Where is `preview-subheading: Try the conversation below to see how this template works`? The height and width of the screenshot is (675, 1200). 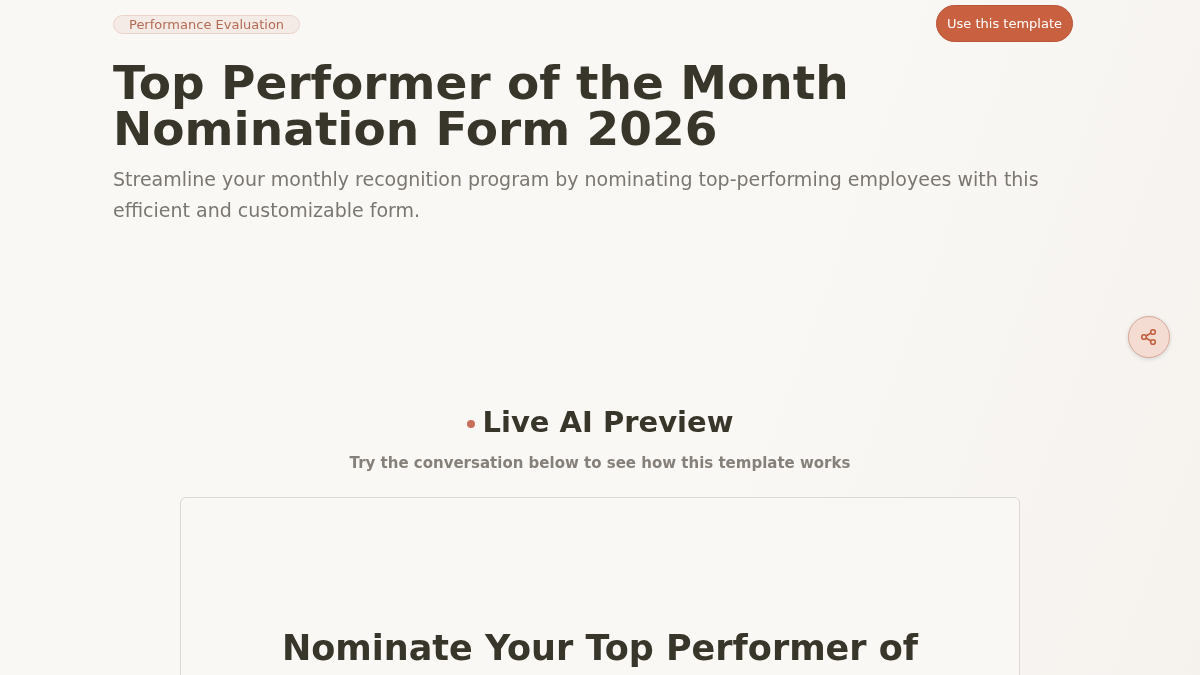
preview-subheading: Try the conversation below to see how this template works is located at coordinates (600, 463).